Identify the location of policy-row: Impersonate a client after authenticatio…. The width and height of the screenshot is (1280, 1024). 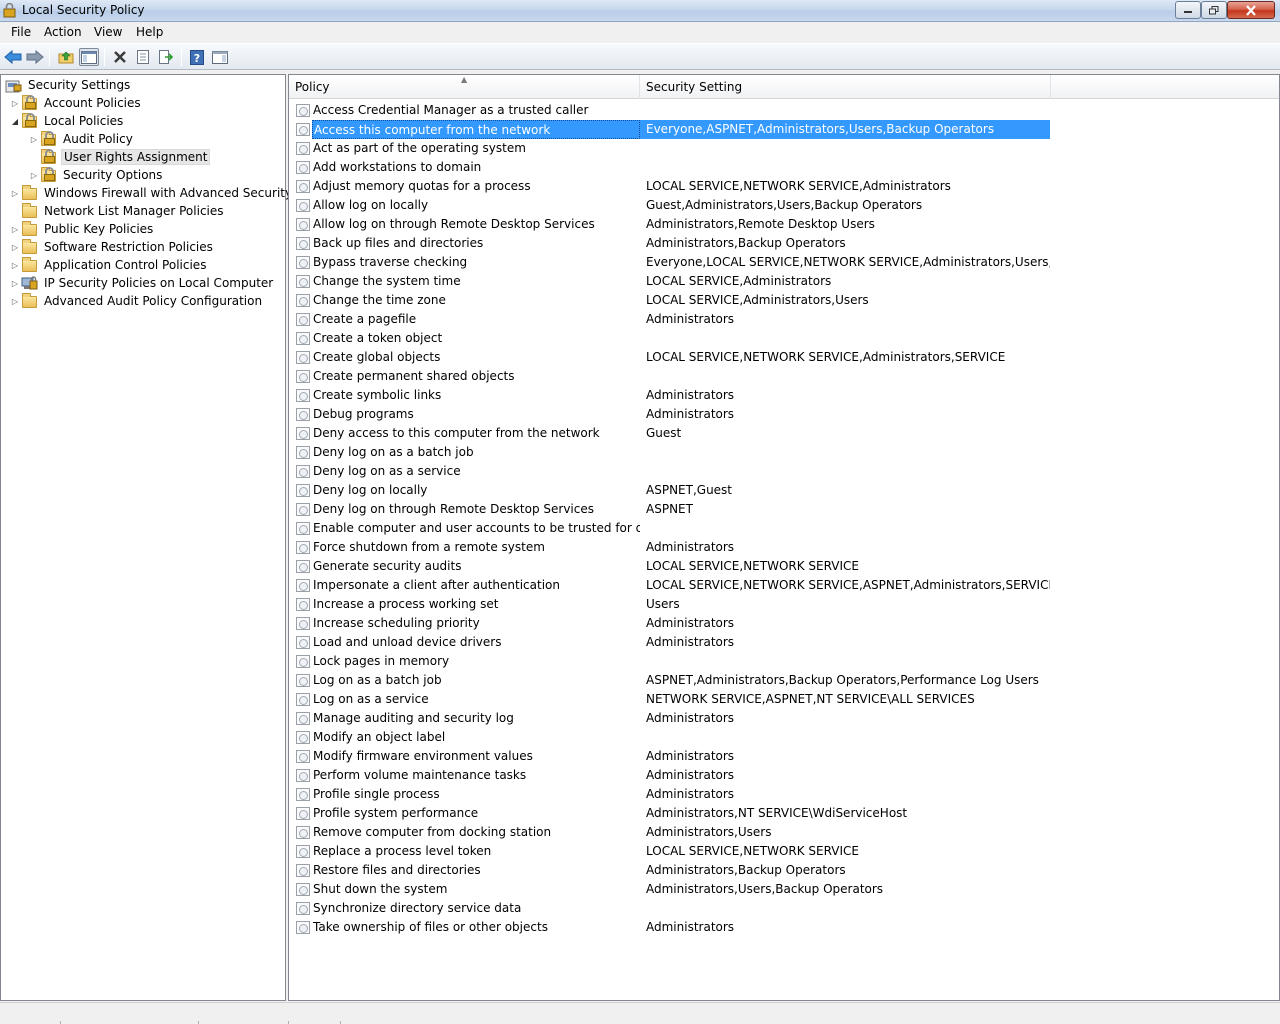
(784, 585).